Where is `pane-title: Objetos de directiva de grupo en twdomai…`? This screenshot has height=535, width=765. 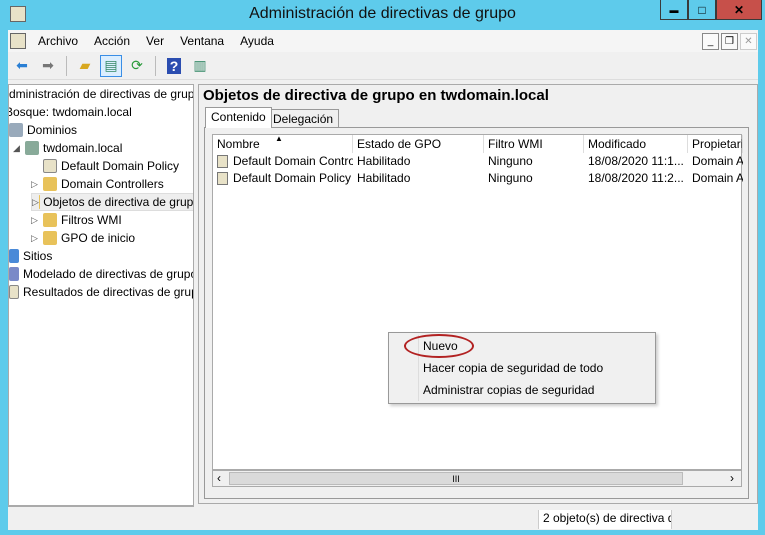 pane-title: Objetos de directiva de grupo en twdomai… is located at coordinates (376, 95).